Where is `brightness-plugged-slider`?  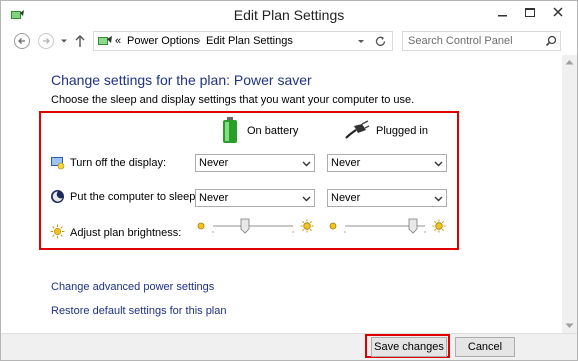 brightness-plugged-slider is located at coordinates (387, 227).